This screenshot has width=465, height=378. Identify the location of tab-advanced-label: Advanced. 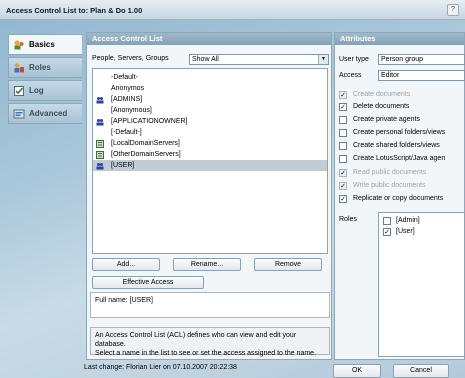
(48, 113).